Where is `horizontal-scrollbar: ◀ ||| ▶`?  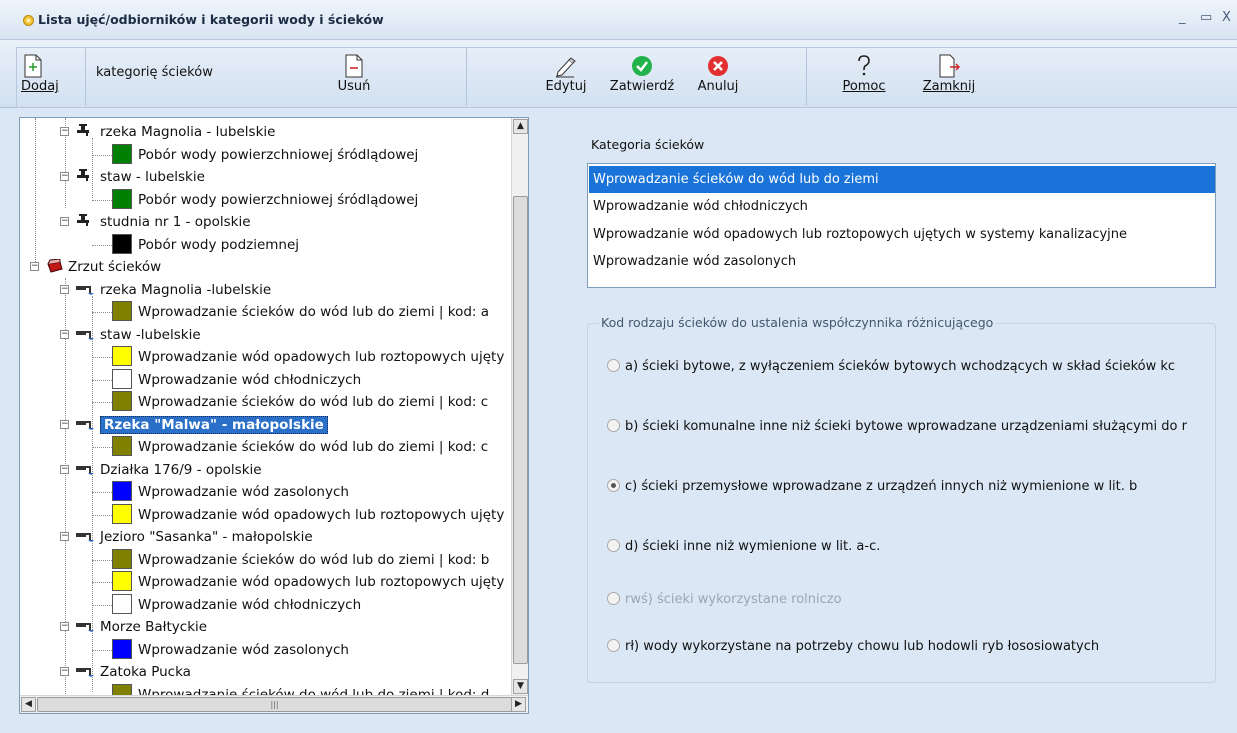
horizontal-scrollbar: ◀ ||| ▶ is located at coordinates (274, 704).